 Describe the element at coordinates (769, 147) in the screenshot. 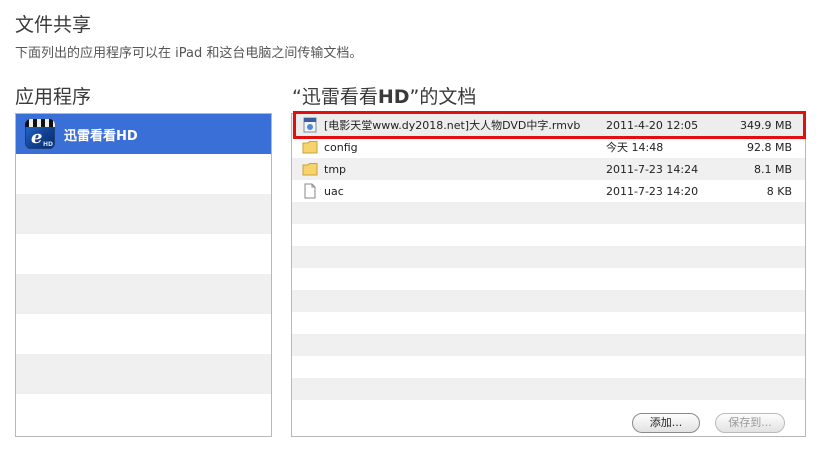

I see `file-size: 92.8 MB` at that location.